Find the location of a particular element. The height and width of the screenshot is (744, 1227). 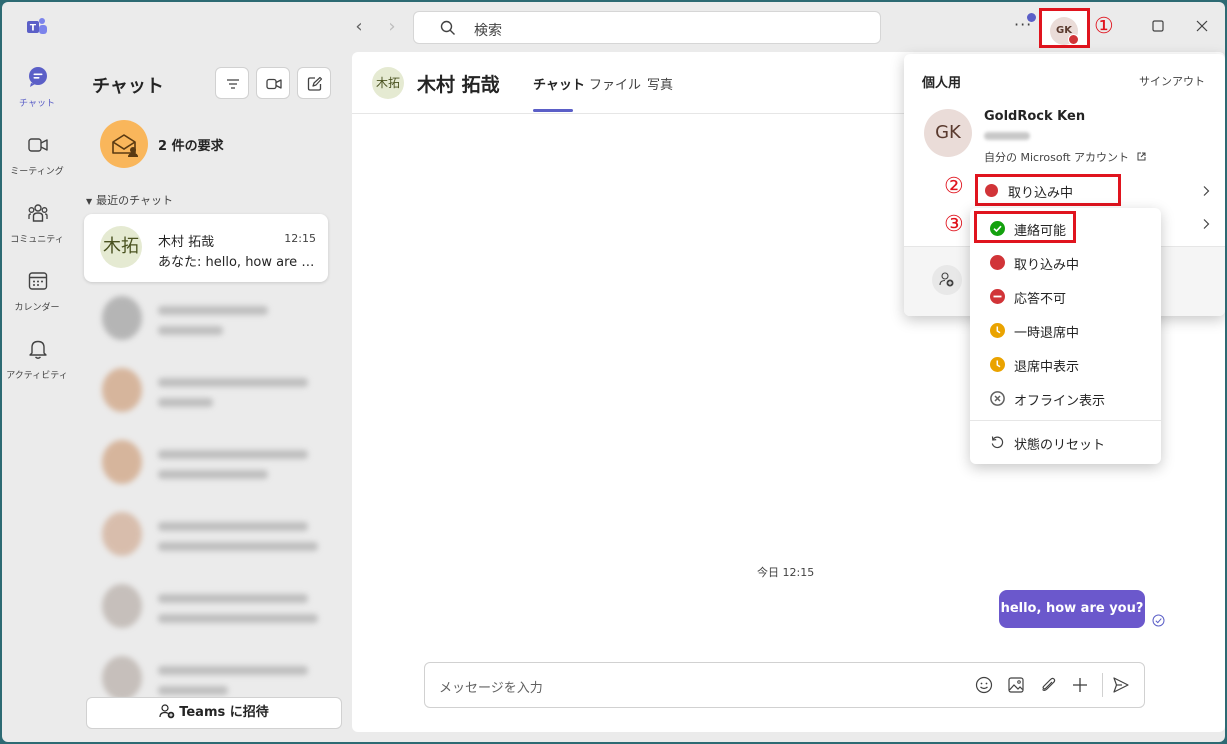

rail-item-chat: チャット is located at coordinates (37, 96).